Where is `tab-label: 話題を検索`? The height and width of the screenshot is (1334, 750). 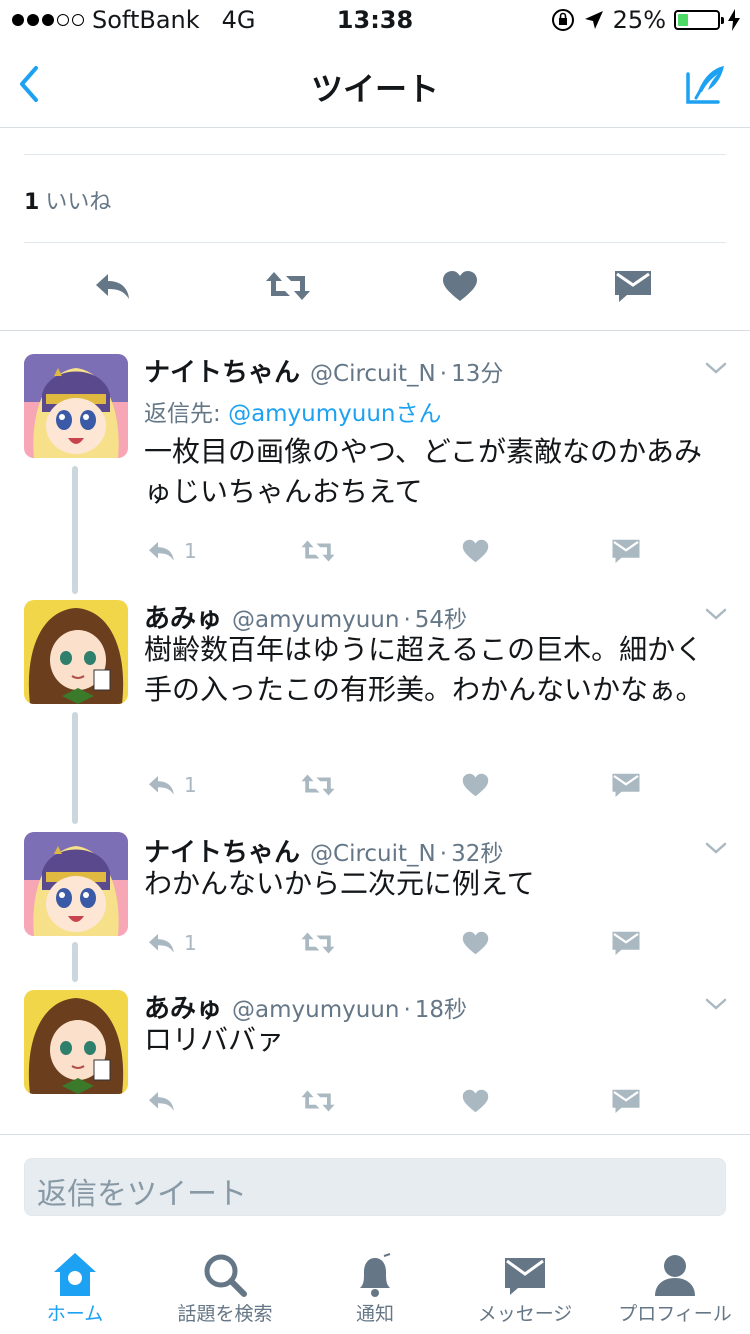
tab-label: 話題を検索 is located at coordinates (225, 1314).